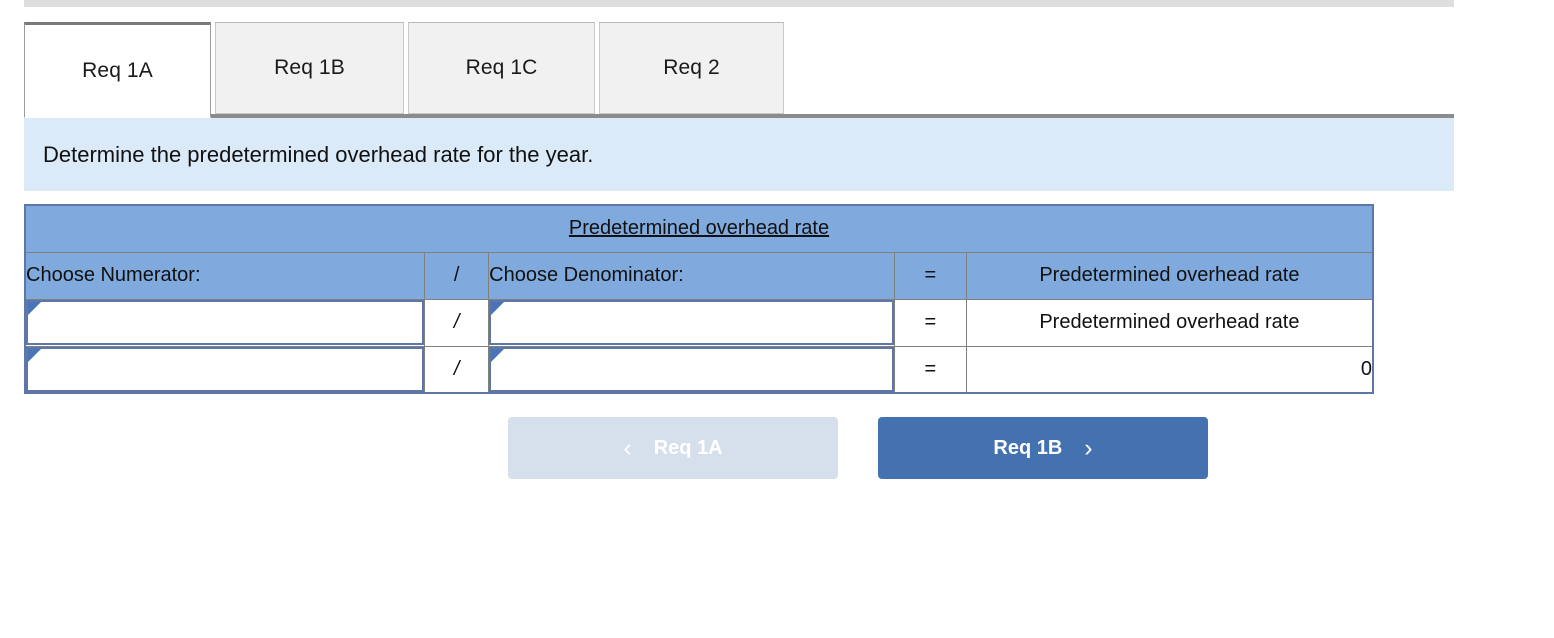  I want to click on tab-req-1a: Req 1A, so click(117, 70).